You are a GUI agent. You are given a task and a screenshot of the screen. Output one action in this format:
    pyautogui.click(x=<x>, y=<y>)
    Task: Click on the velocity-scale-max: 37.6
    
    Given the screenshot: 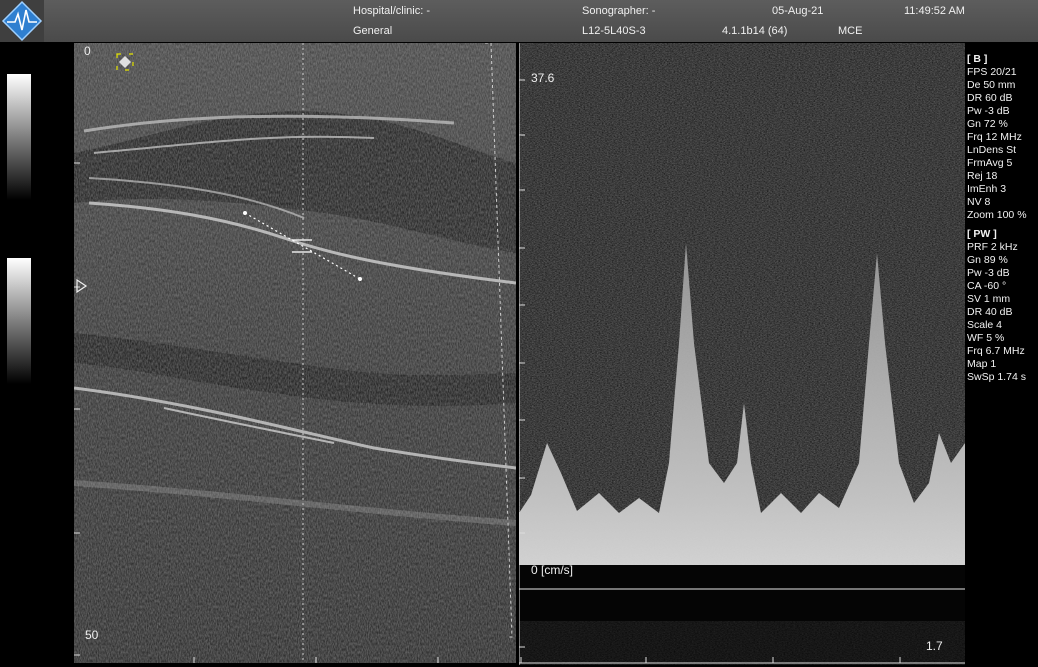 What is the action you would take?
    pyautogui.click(x=543, y=78)
    